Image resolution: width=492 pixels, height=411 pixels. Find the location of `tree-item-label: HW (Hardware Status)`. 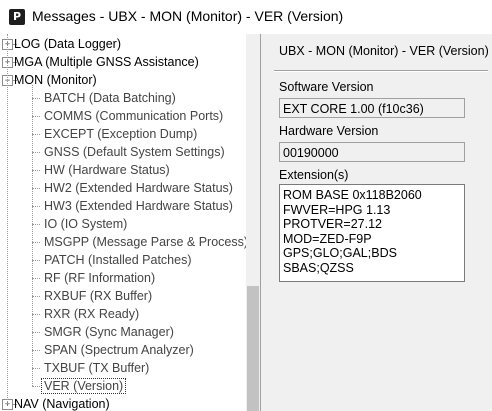

tree-item-label: HW (Hardware Status) is located at coordinates (107, 170).